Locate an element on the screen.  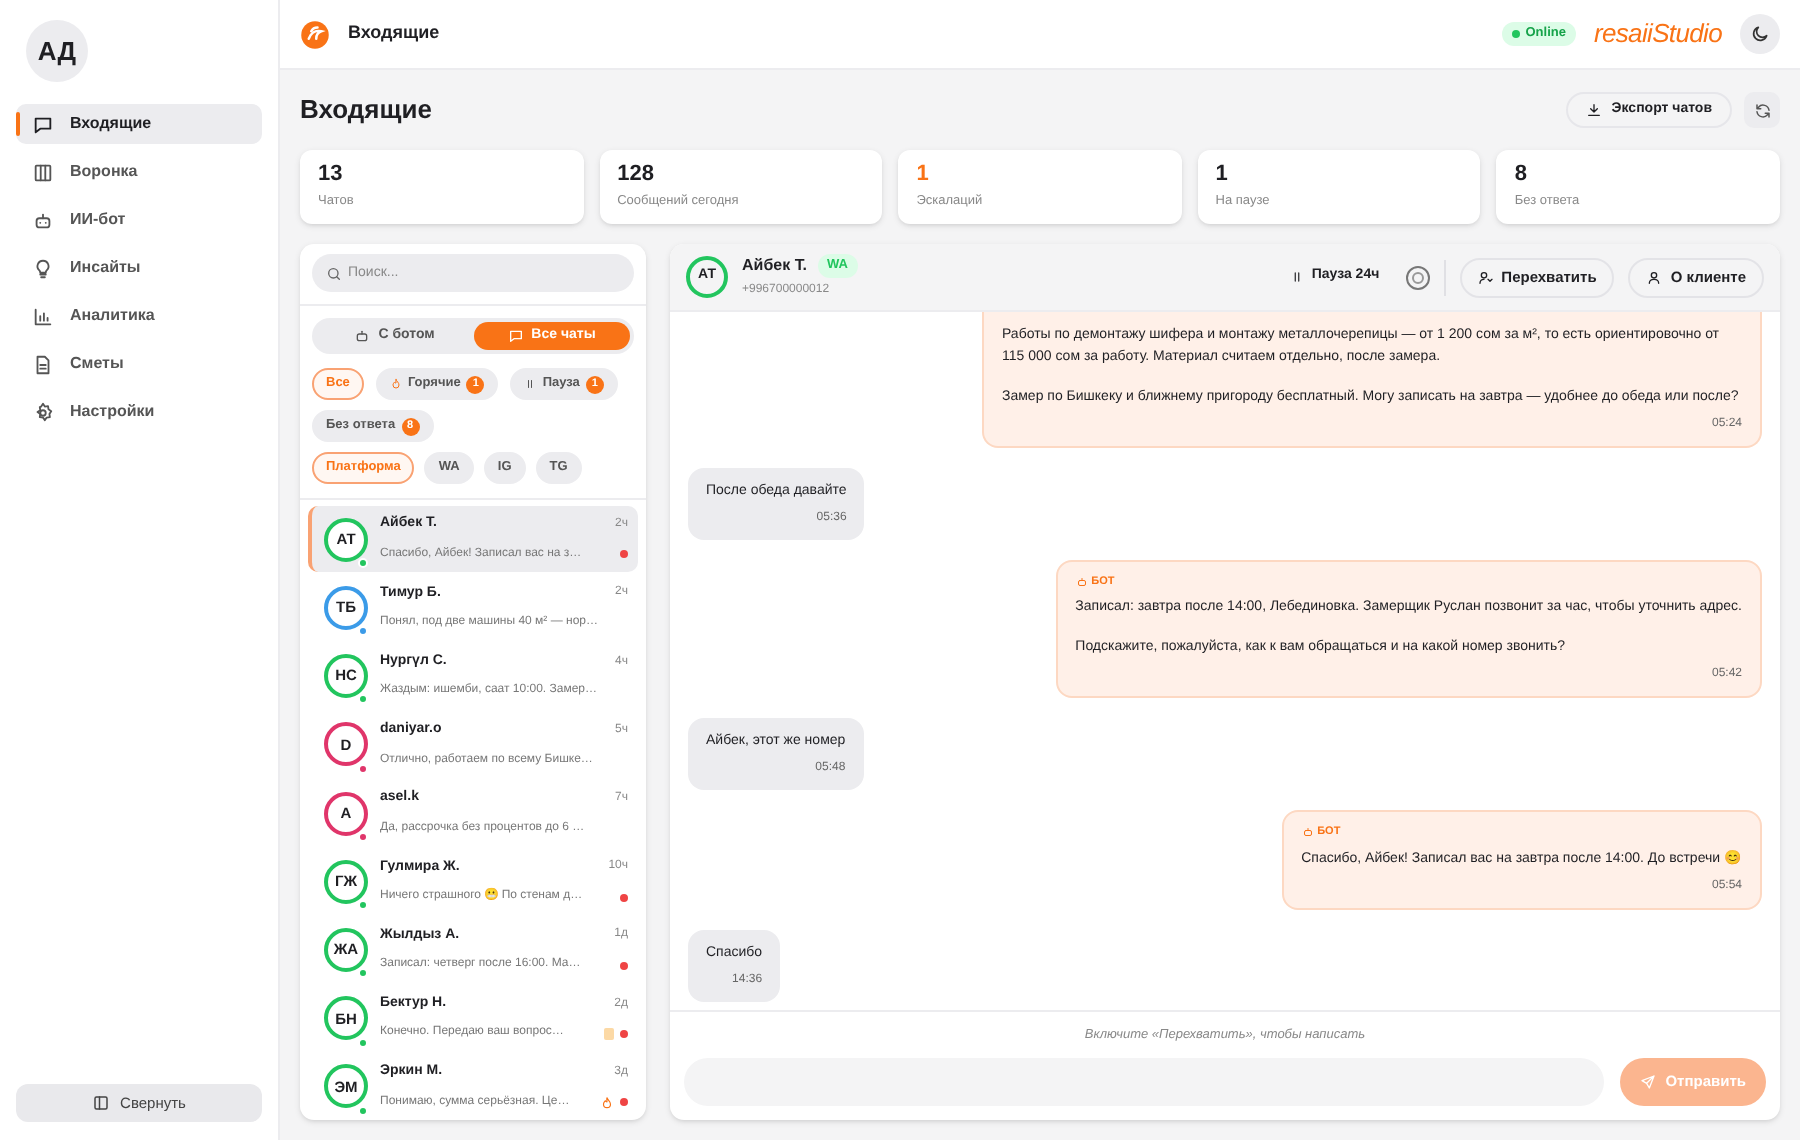
header-title: Входящие is located at coordinates (394, 33).